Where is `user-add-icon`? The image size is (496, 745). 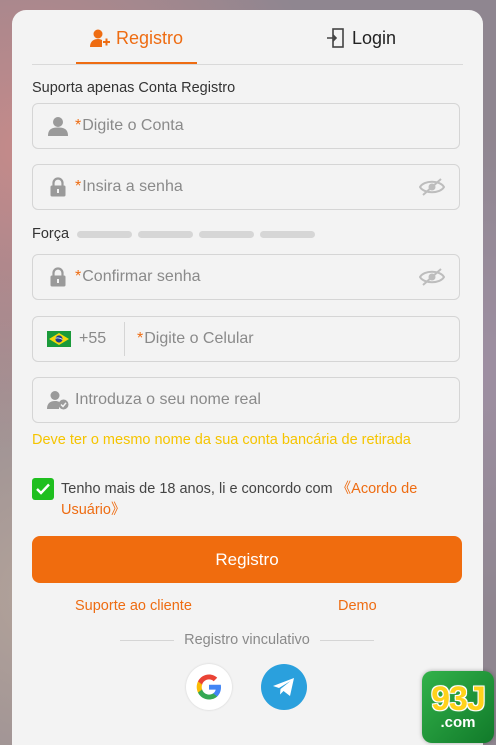
user-add-icon is located at coordinates (100, 38).